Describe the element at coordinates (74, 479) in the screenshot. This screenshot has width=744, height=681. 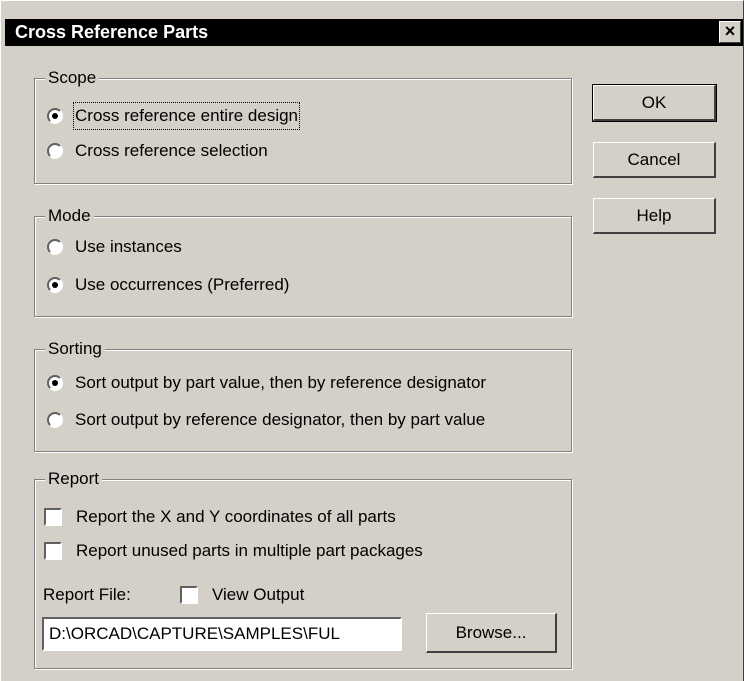
I see `report-legend: Report` at that location.